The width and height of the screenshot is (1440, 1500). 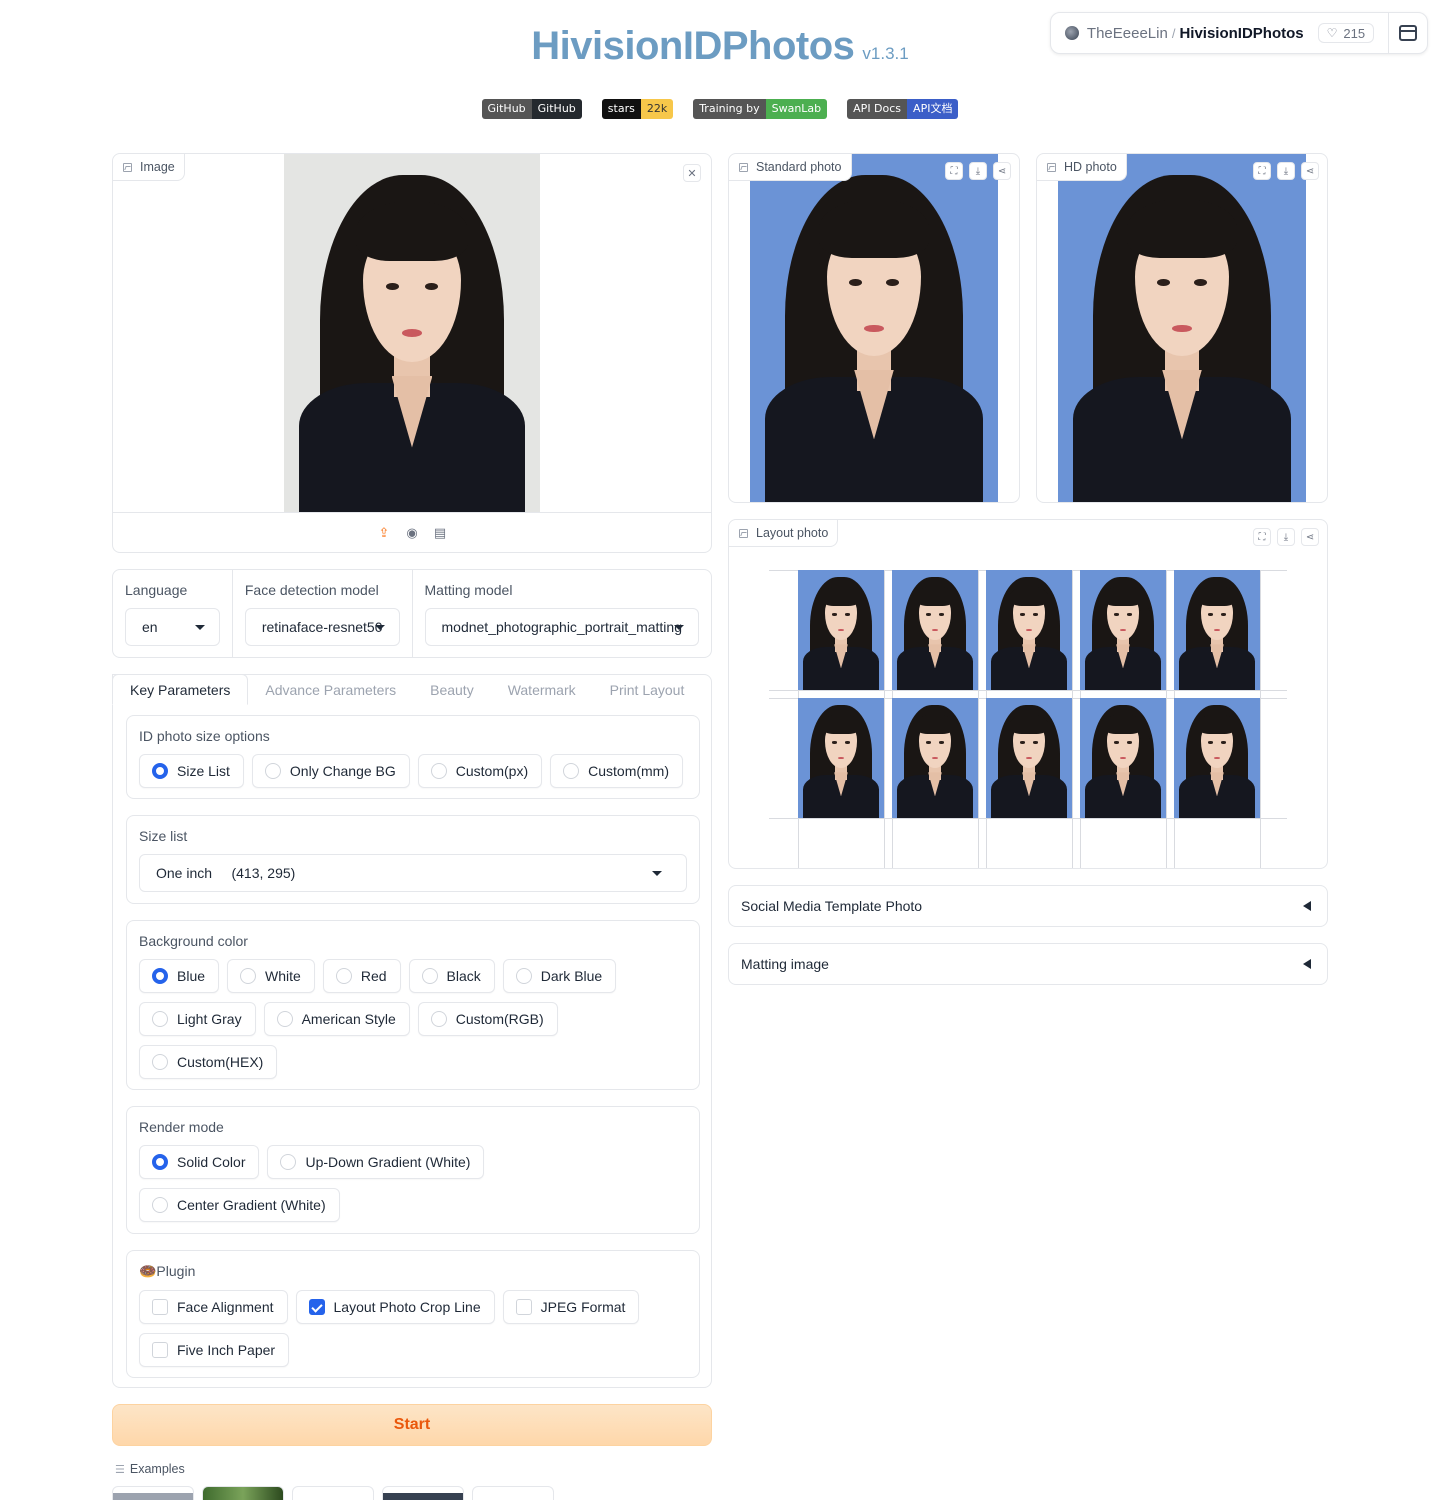 What do you see at coordinates (181, 1127) in the screenshot?
I see `render-mode-label: Render mode` at bounding box center [181, 1127].